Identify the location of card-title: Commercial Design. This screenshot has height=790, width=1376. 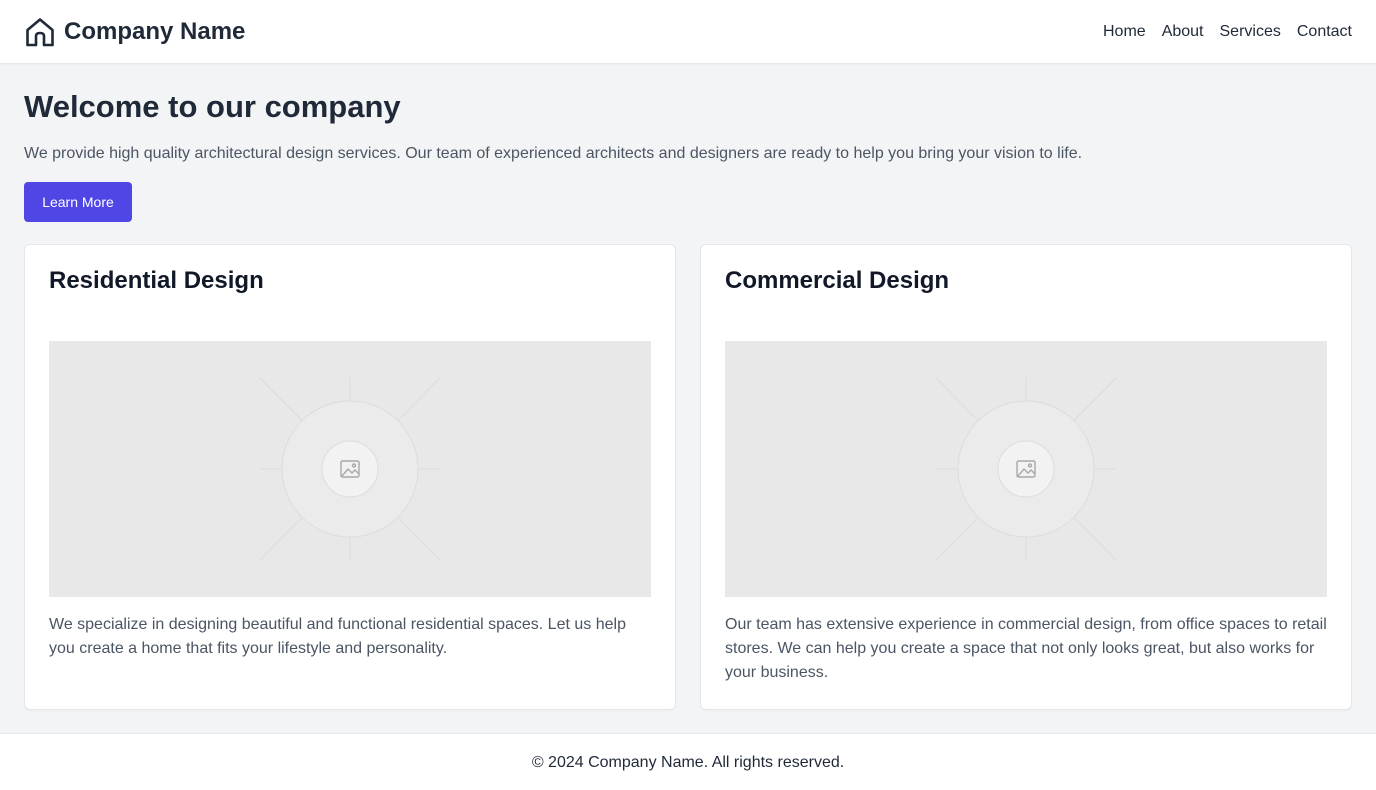
(837, 280).